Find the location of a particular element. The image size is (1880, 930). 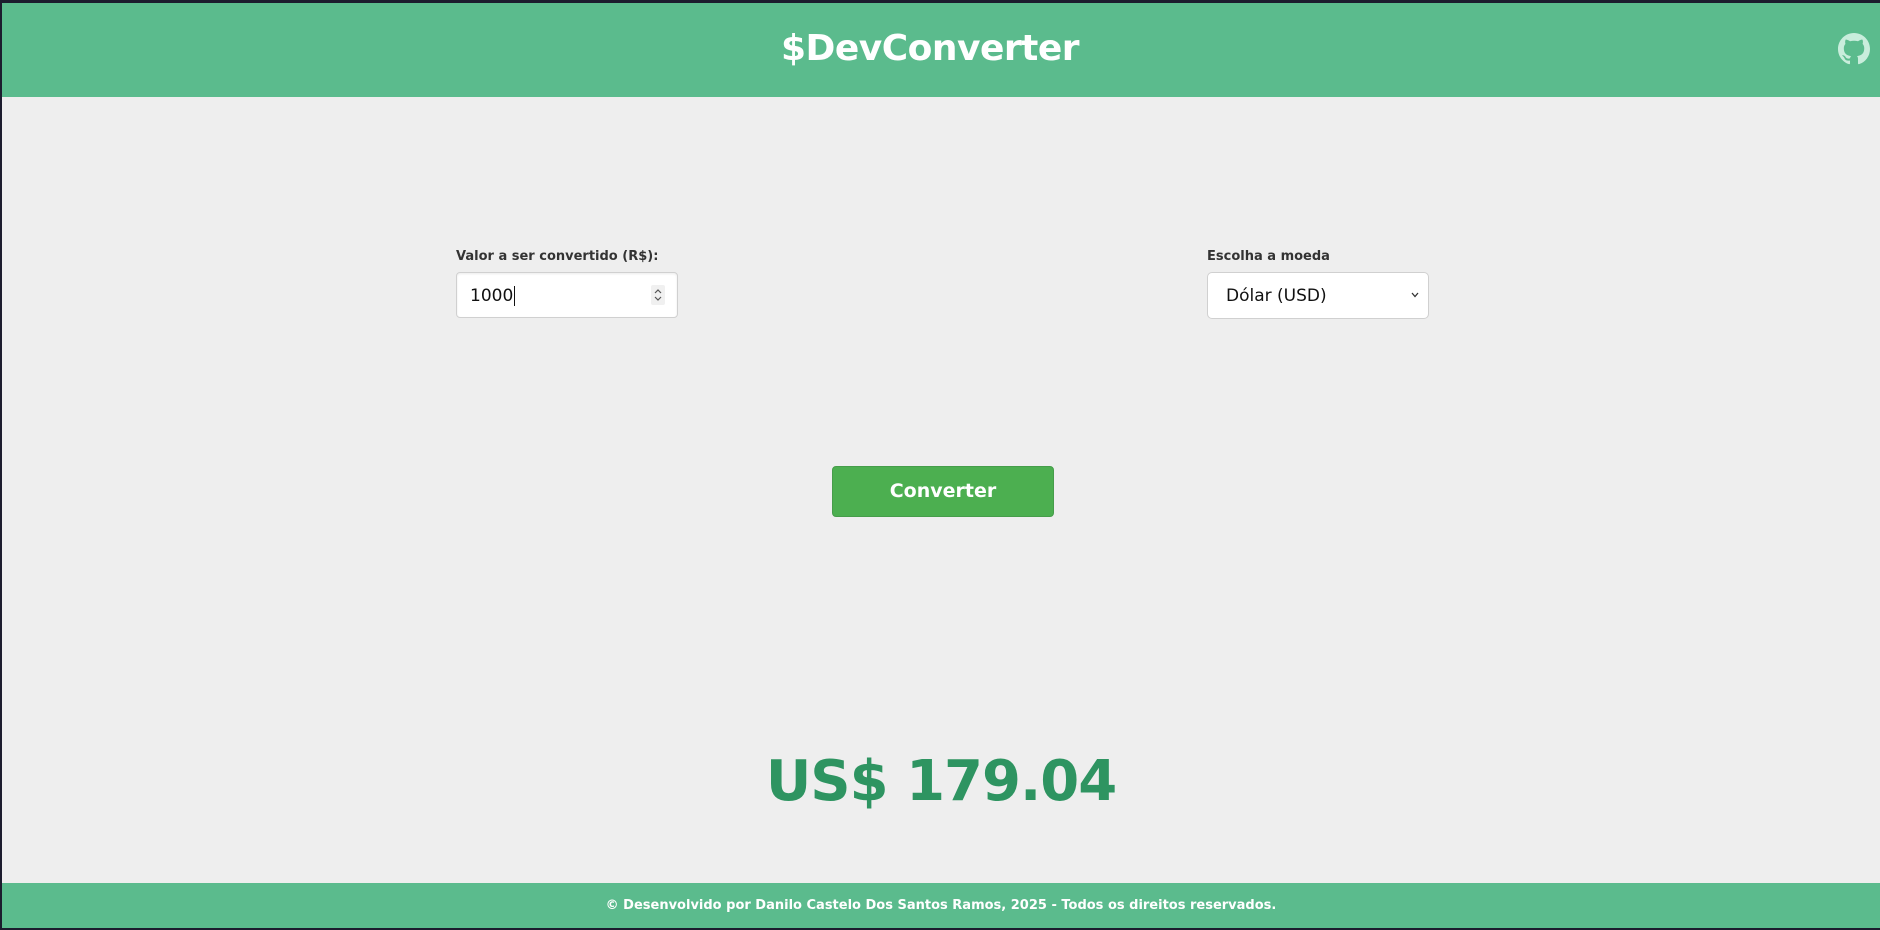

currency-selected-value: Dólar (USD) is located at coordinates (1276, 296).